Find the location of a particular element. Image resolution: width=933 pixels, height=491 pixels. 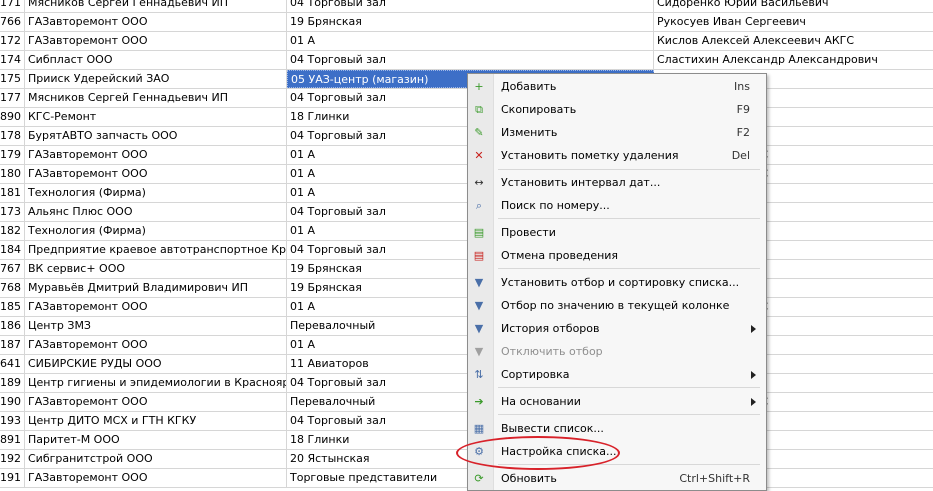

filter-value-icon: ▼ is located at coordinates (479, 305).